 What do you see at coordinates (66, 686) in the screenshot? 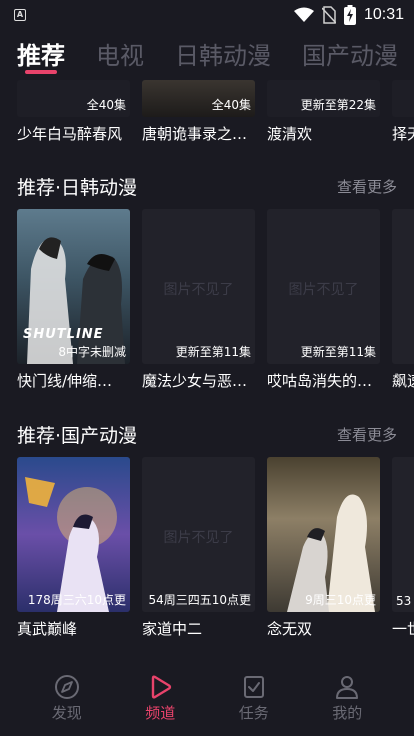
I see `compass-icon` at bounding box center [66, 686].